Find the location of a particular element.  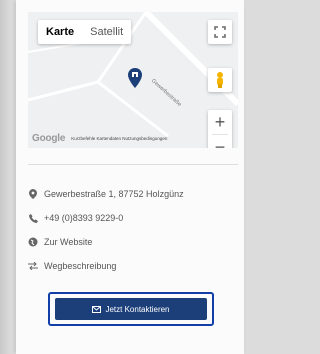

directions-row: Wegbeschreibung is located at coordinates (72, 266).